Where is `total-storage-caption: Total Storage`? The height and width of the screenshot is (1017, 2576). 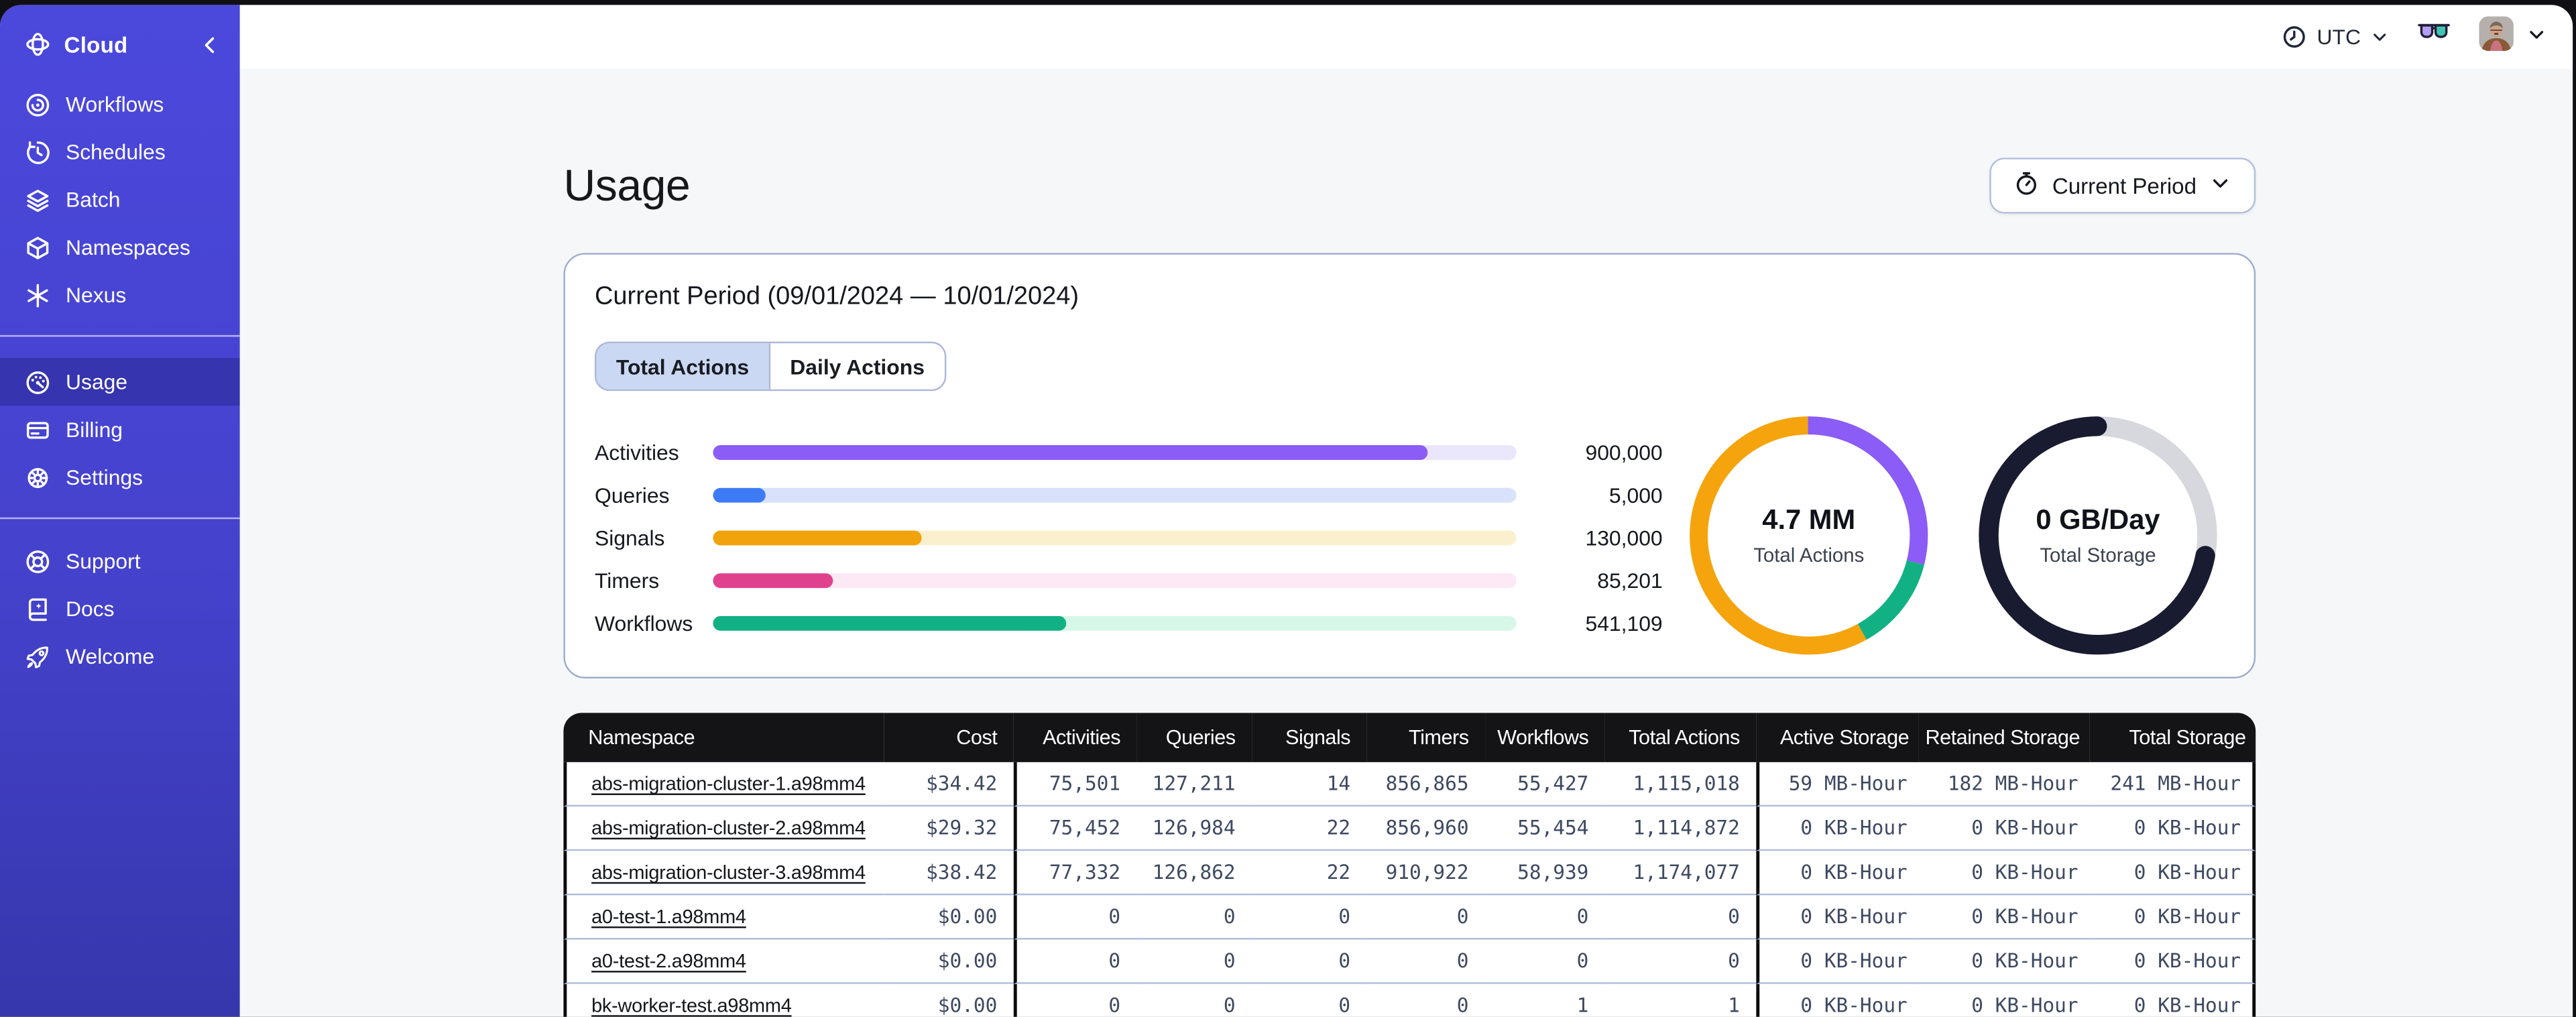 total-storage-caption: Total Storage is located at coordinates (2098, 555).